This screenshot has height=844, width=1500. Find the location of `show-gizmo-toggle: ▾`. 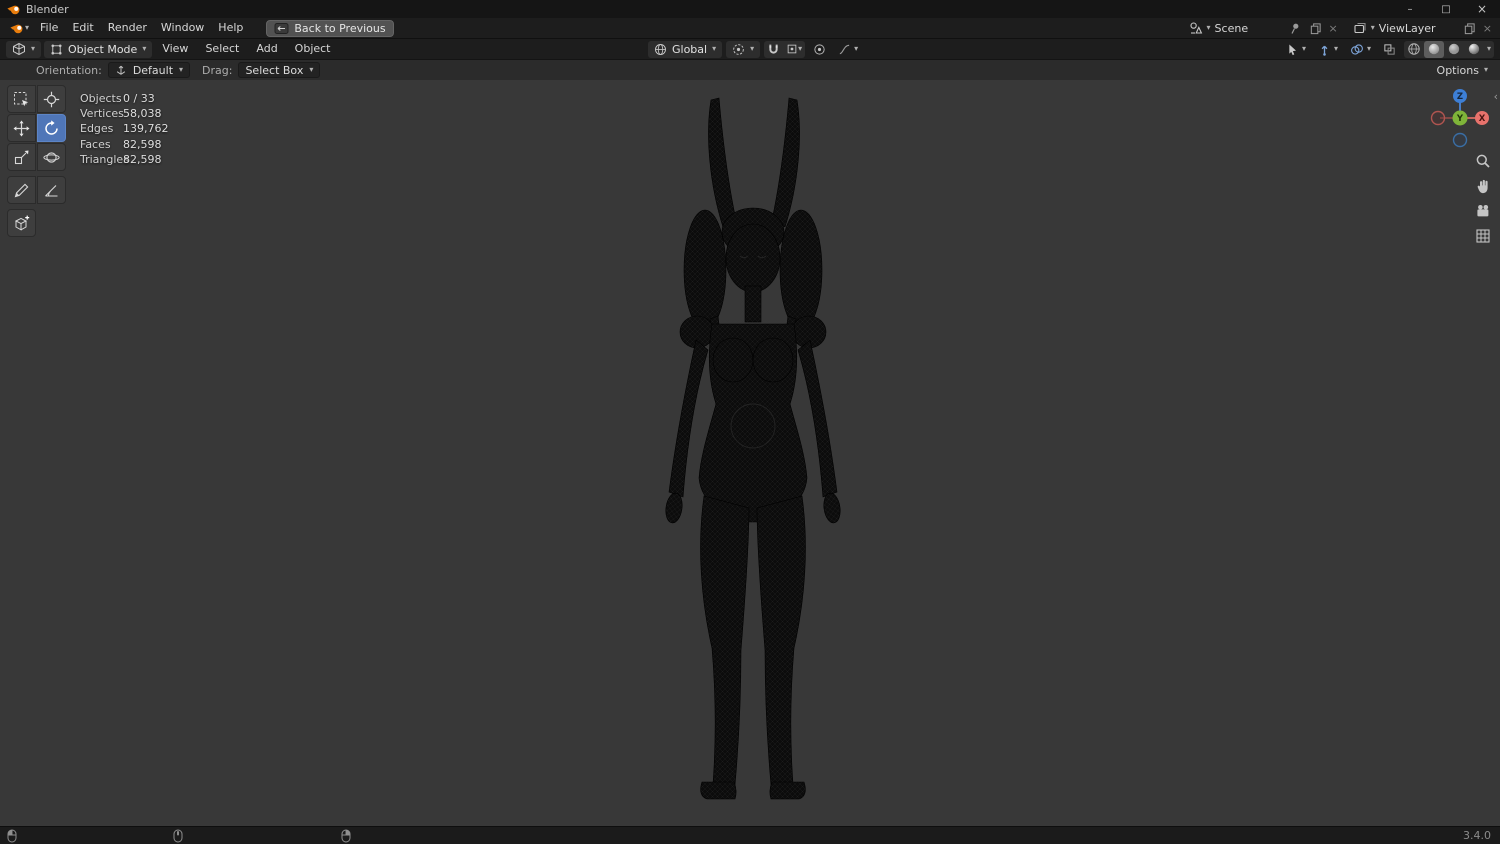

show-gizmo-toggle: ▾ is located at coordinates (1328, 49).